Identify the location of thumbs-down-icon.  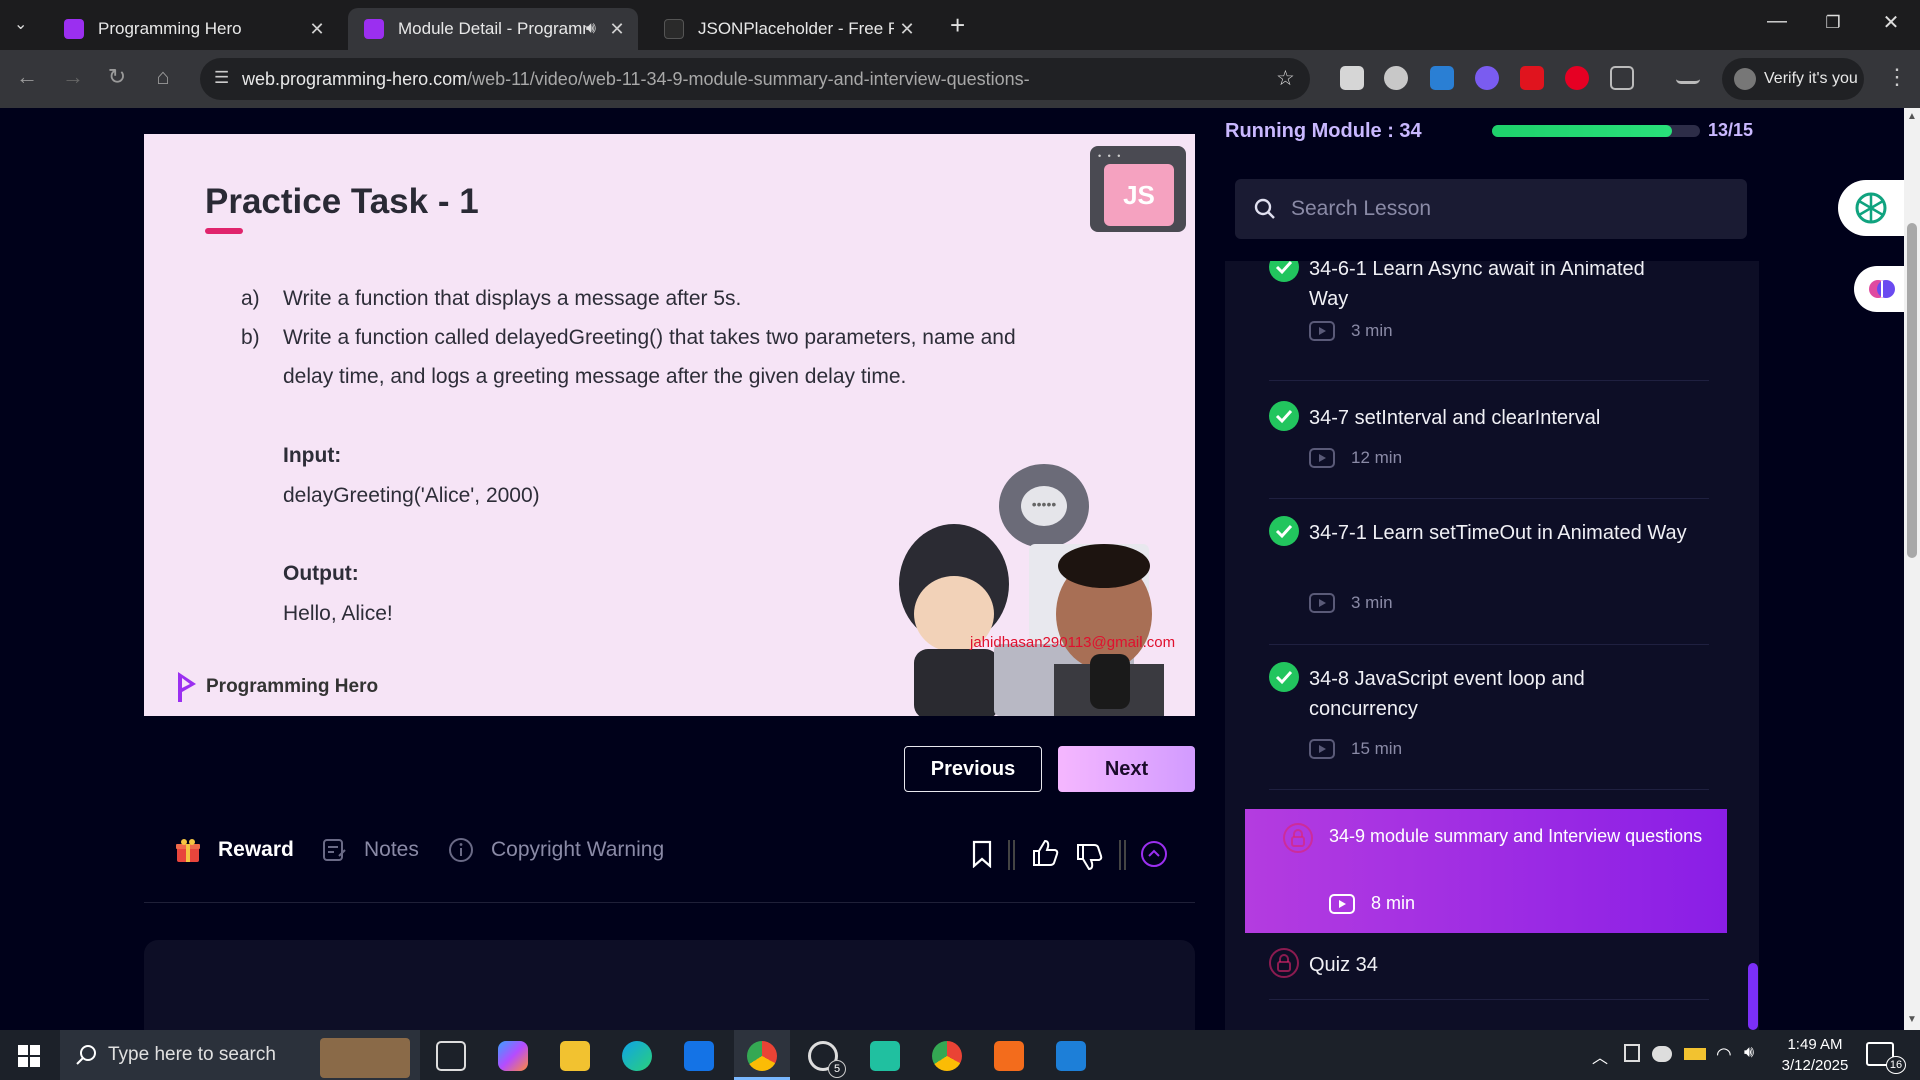
(1089, 857).